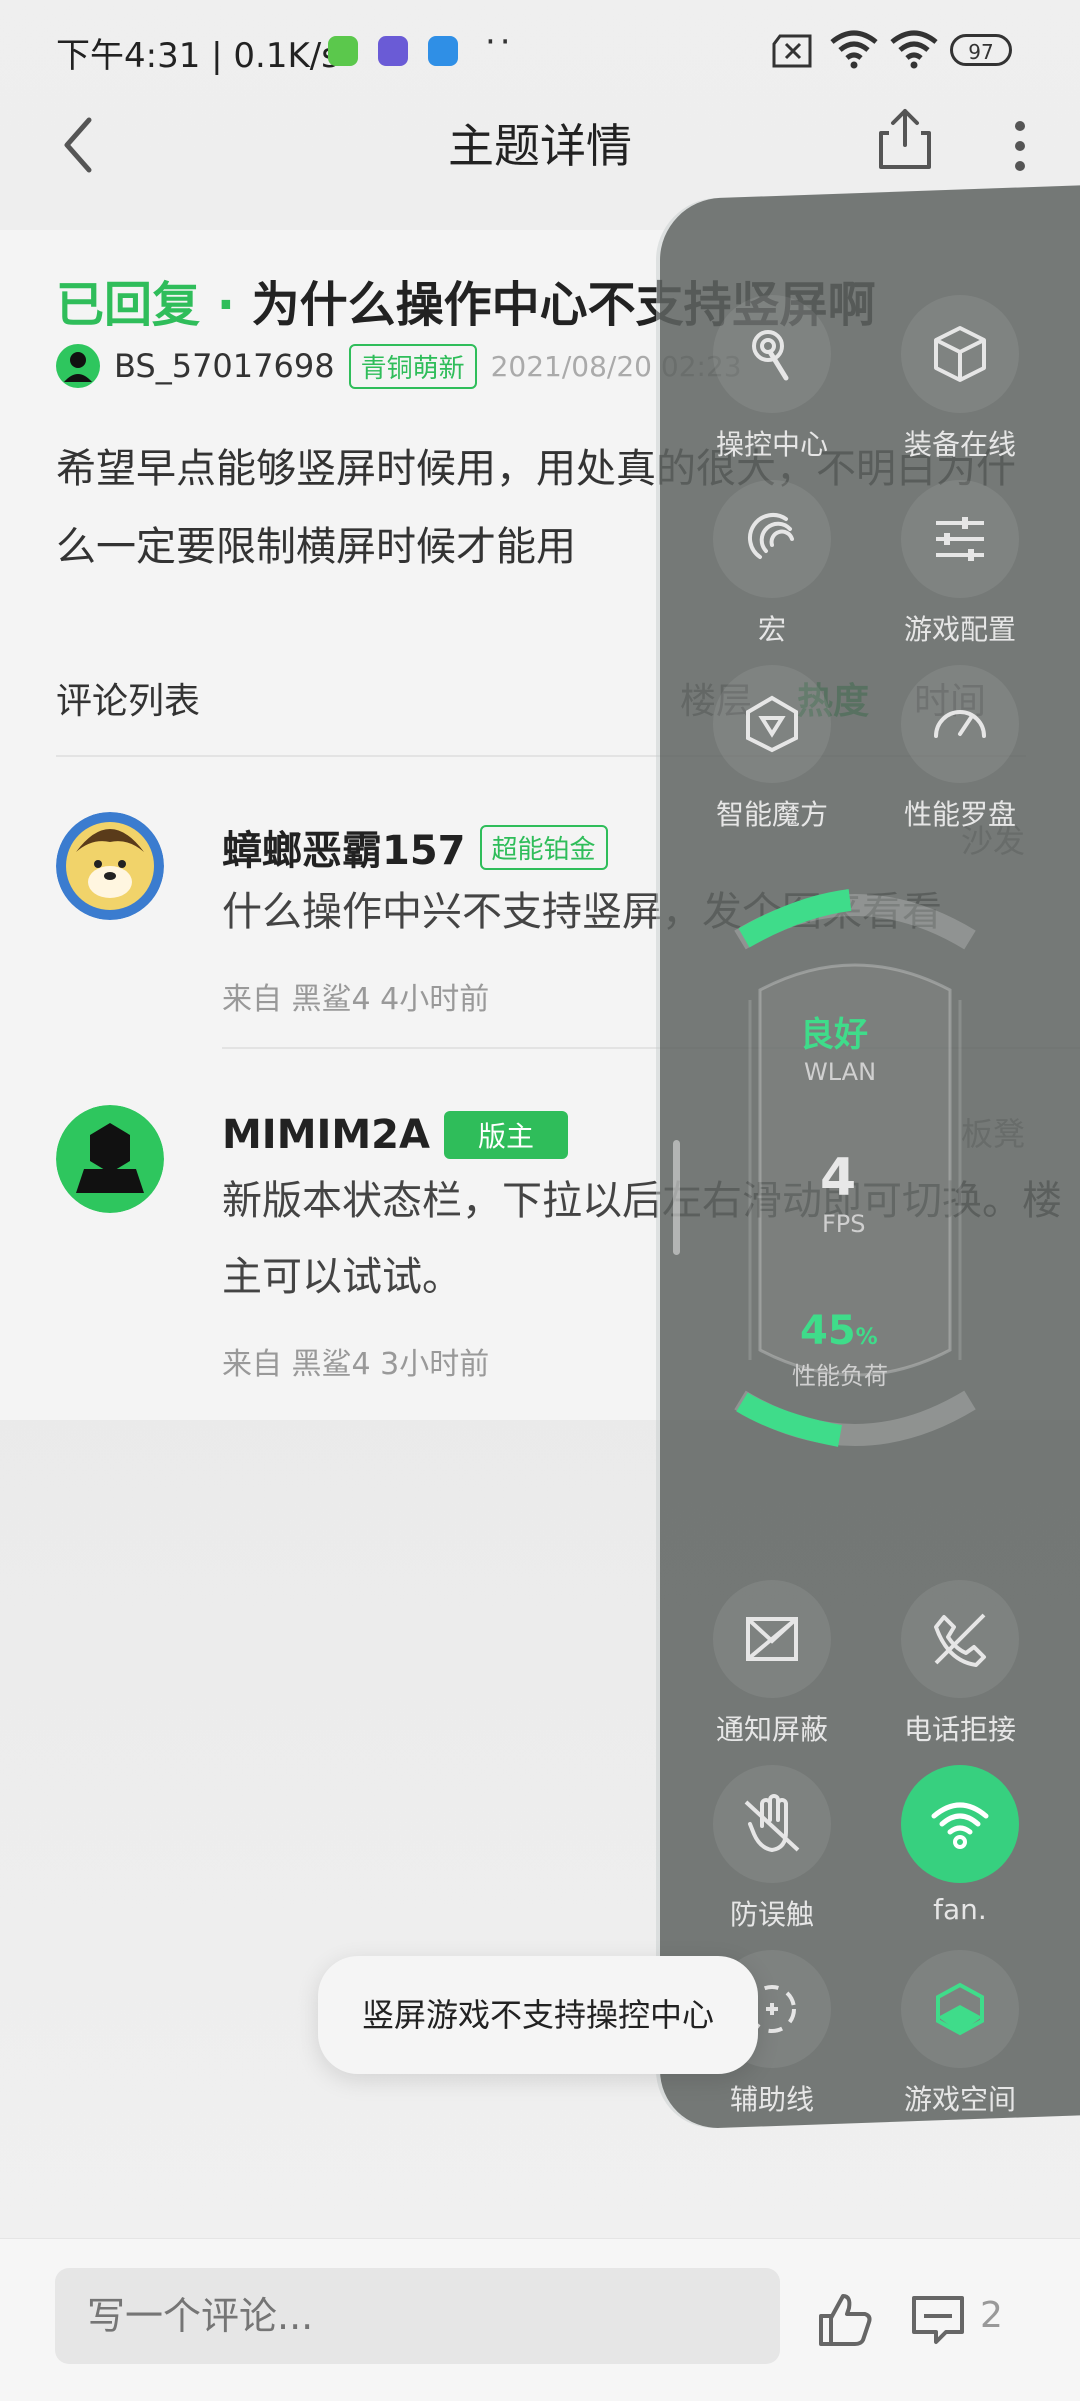  Describe the element at coordinates (960, 724) in the screenshot. I see `speedometer-icon` at that location.